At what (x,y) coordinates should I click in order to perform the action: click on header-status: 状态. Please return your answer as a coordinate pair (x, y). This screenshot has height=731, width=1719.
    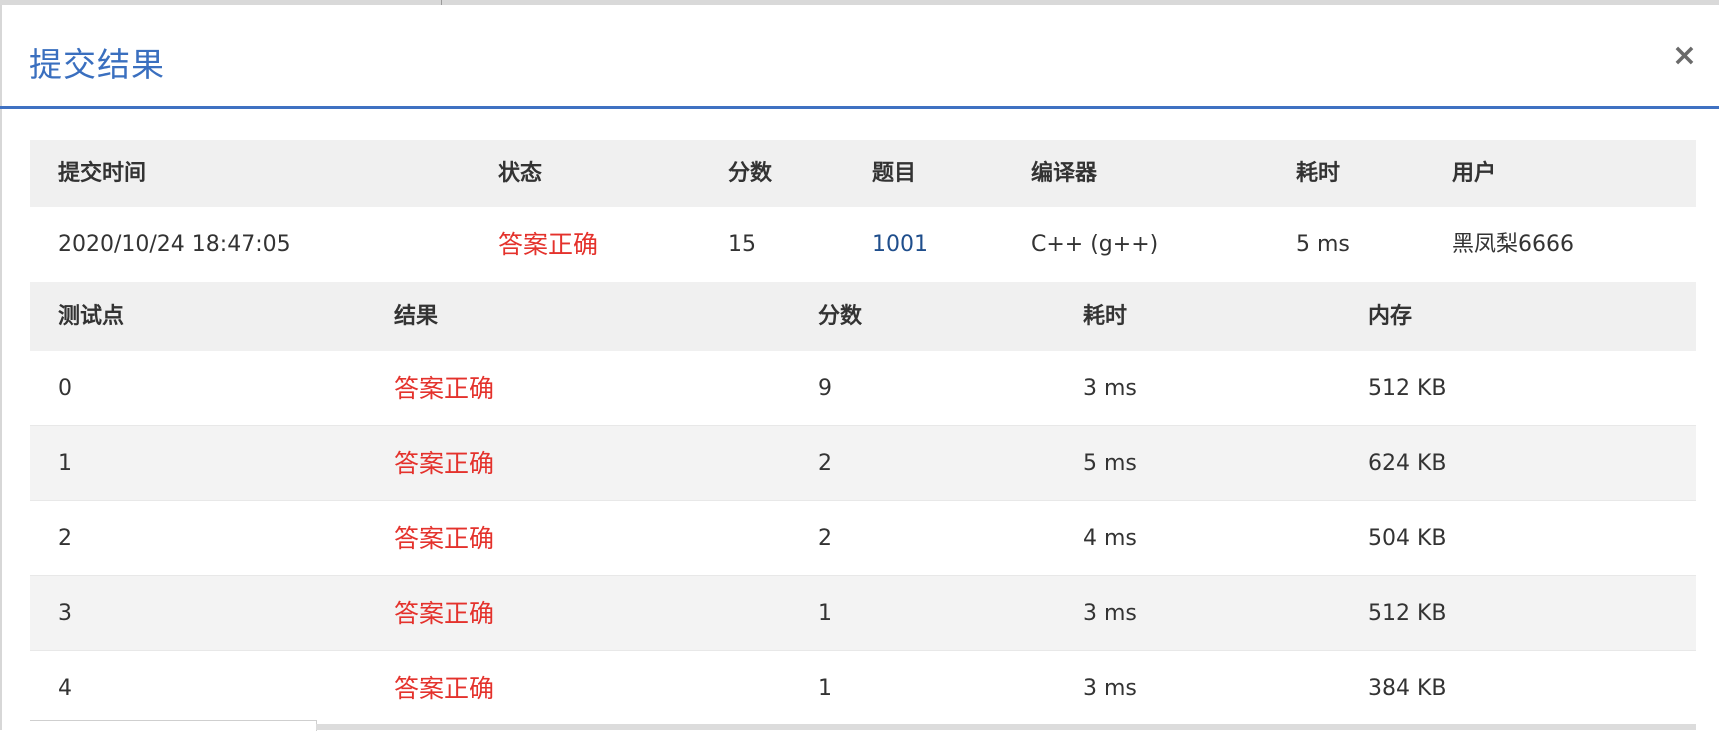
    Looking at the image, I should click on (520, 173).